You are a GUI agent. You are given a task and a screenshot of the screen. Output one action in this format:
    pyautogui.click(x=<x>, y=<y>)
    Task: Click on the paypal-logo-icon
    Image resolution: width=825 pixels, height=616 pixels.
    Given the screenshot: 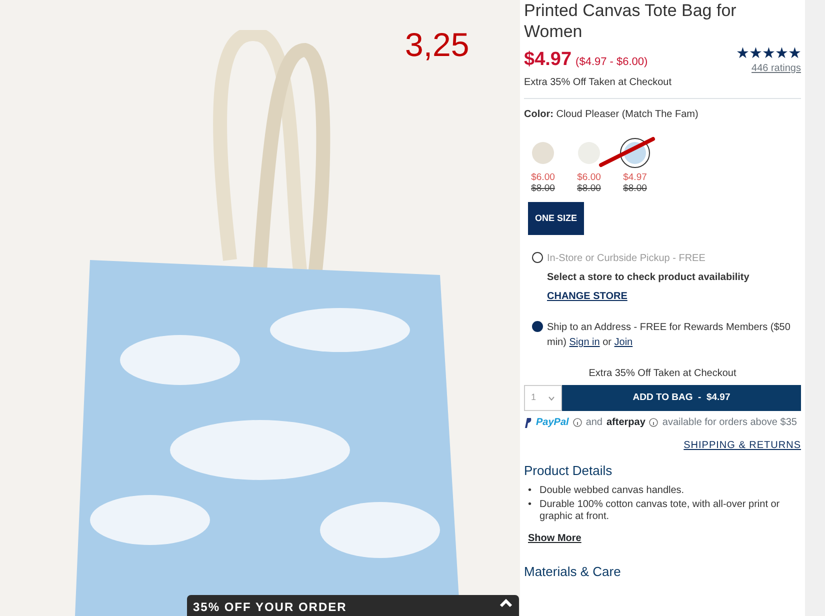 What is the action you would take?
    pyautogui.click(x=528, y=423)
    